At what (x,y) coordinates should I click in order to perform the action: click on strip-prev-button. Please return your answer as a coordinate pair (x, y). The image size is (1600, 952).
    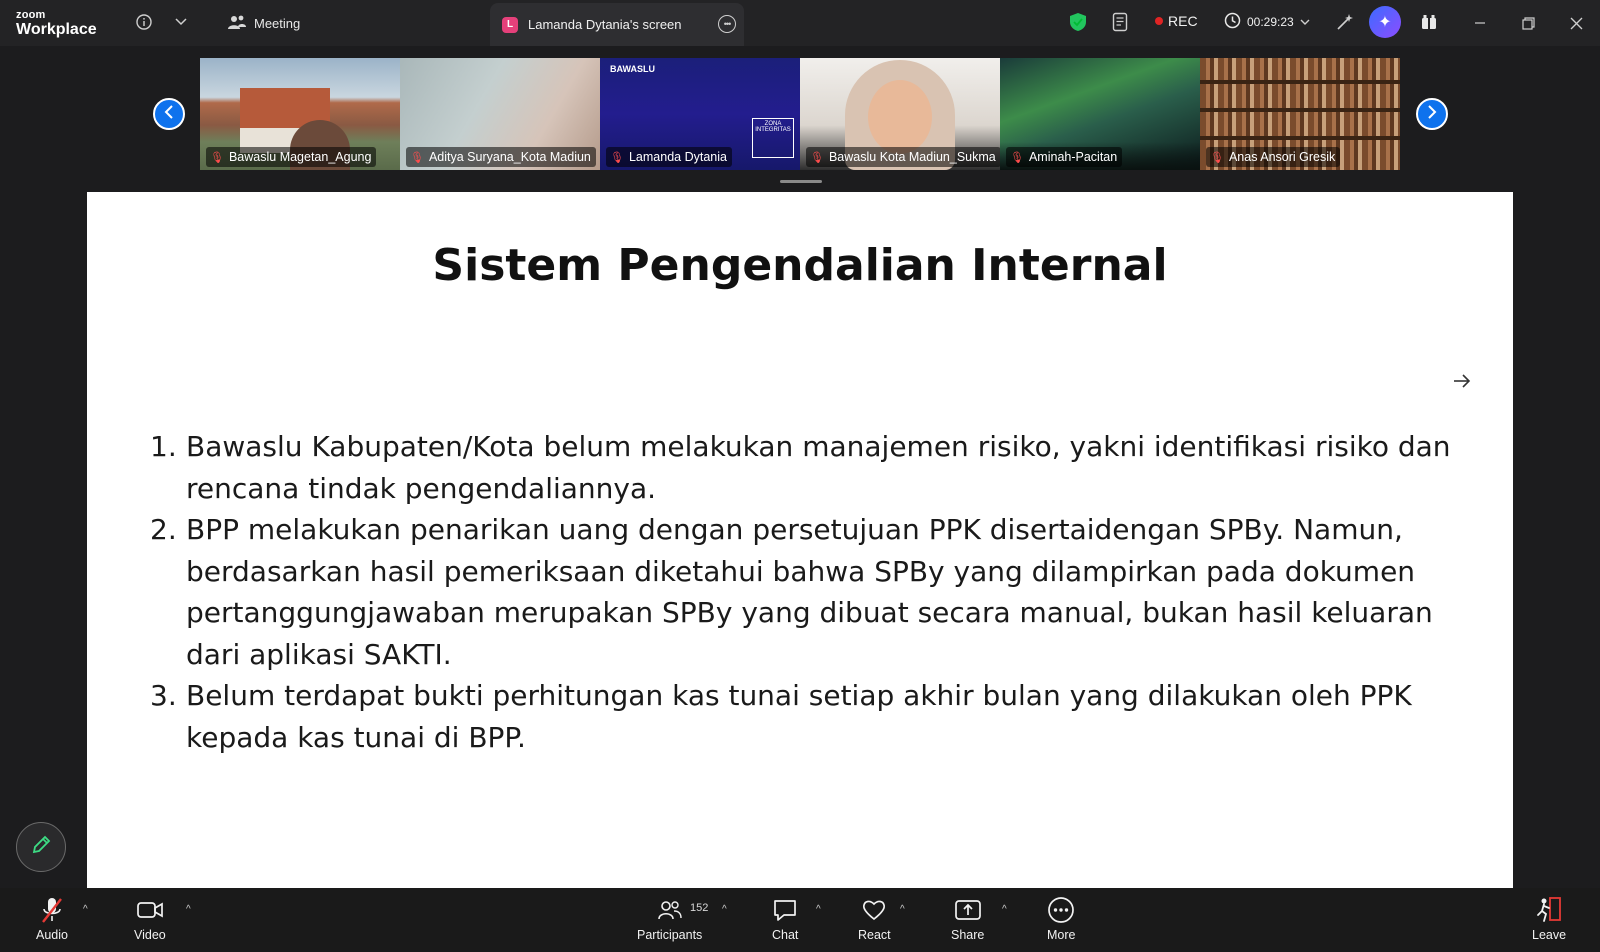
    Looking at the image, I should click on (169, 114).